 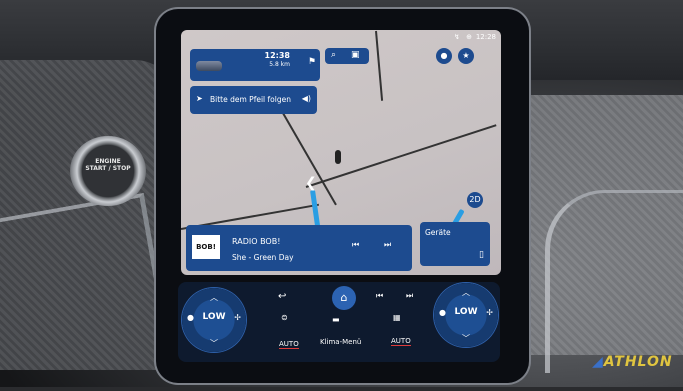 What do you see at coordinates (397, 317) in the screenshot?
I see `rear-defrost-icon: ▦` at bounding box center [397, 317].